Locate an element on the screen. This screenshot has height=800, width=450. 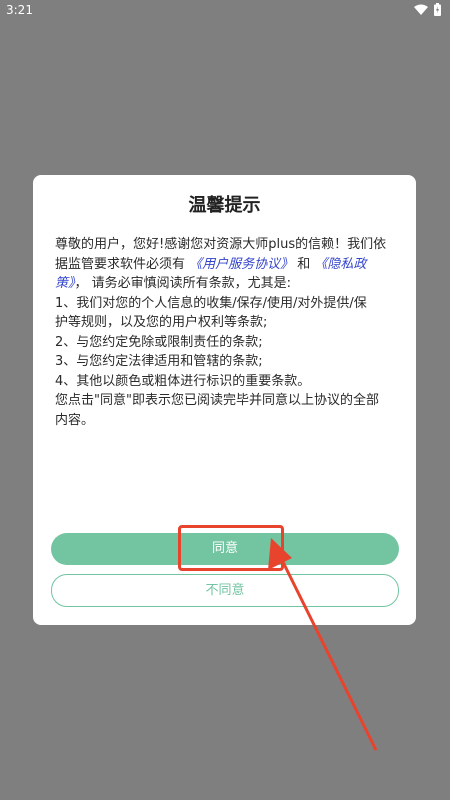
body-line: 您点击"同意"即表示您已阅读完毕并同意以上协议的全部 is located at coordinates (217, 400).